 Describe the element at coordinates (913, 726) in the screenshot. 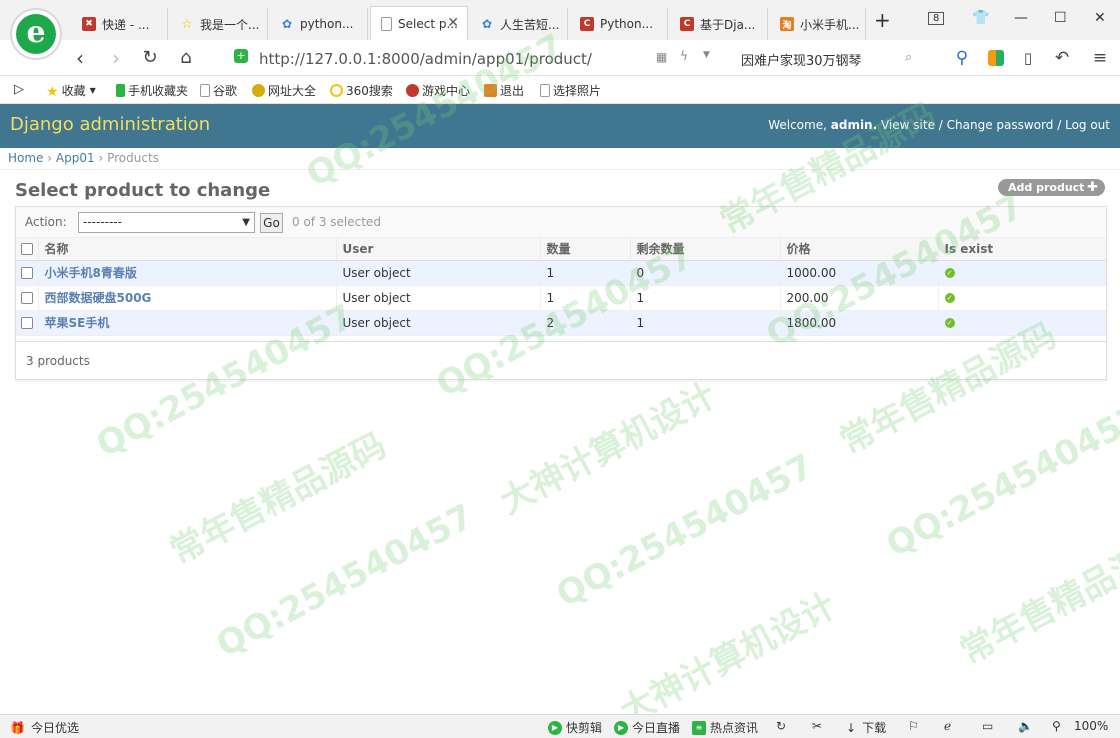

I see `flag-icon: ⚐` at that location.